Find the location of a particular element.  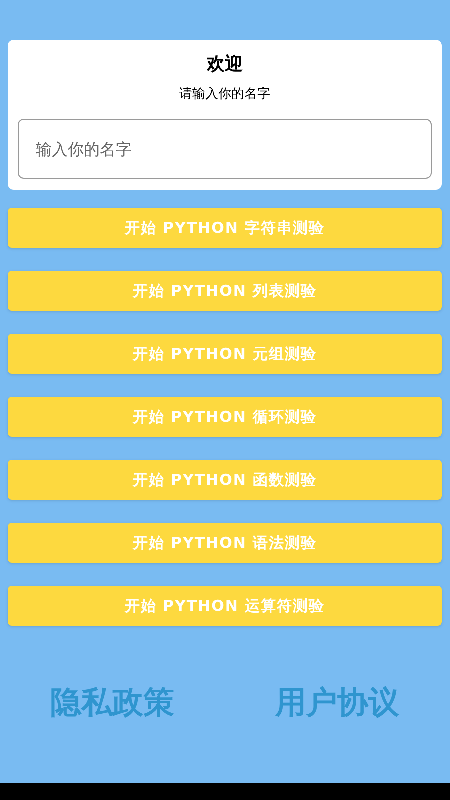

start-quiz-button: 开始 PYTHON 元组测验 is located at coordinates (225, 354).